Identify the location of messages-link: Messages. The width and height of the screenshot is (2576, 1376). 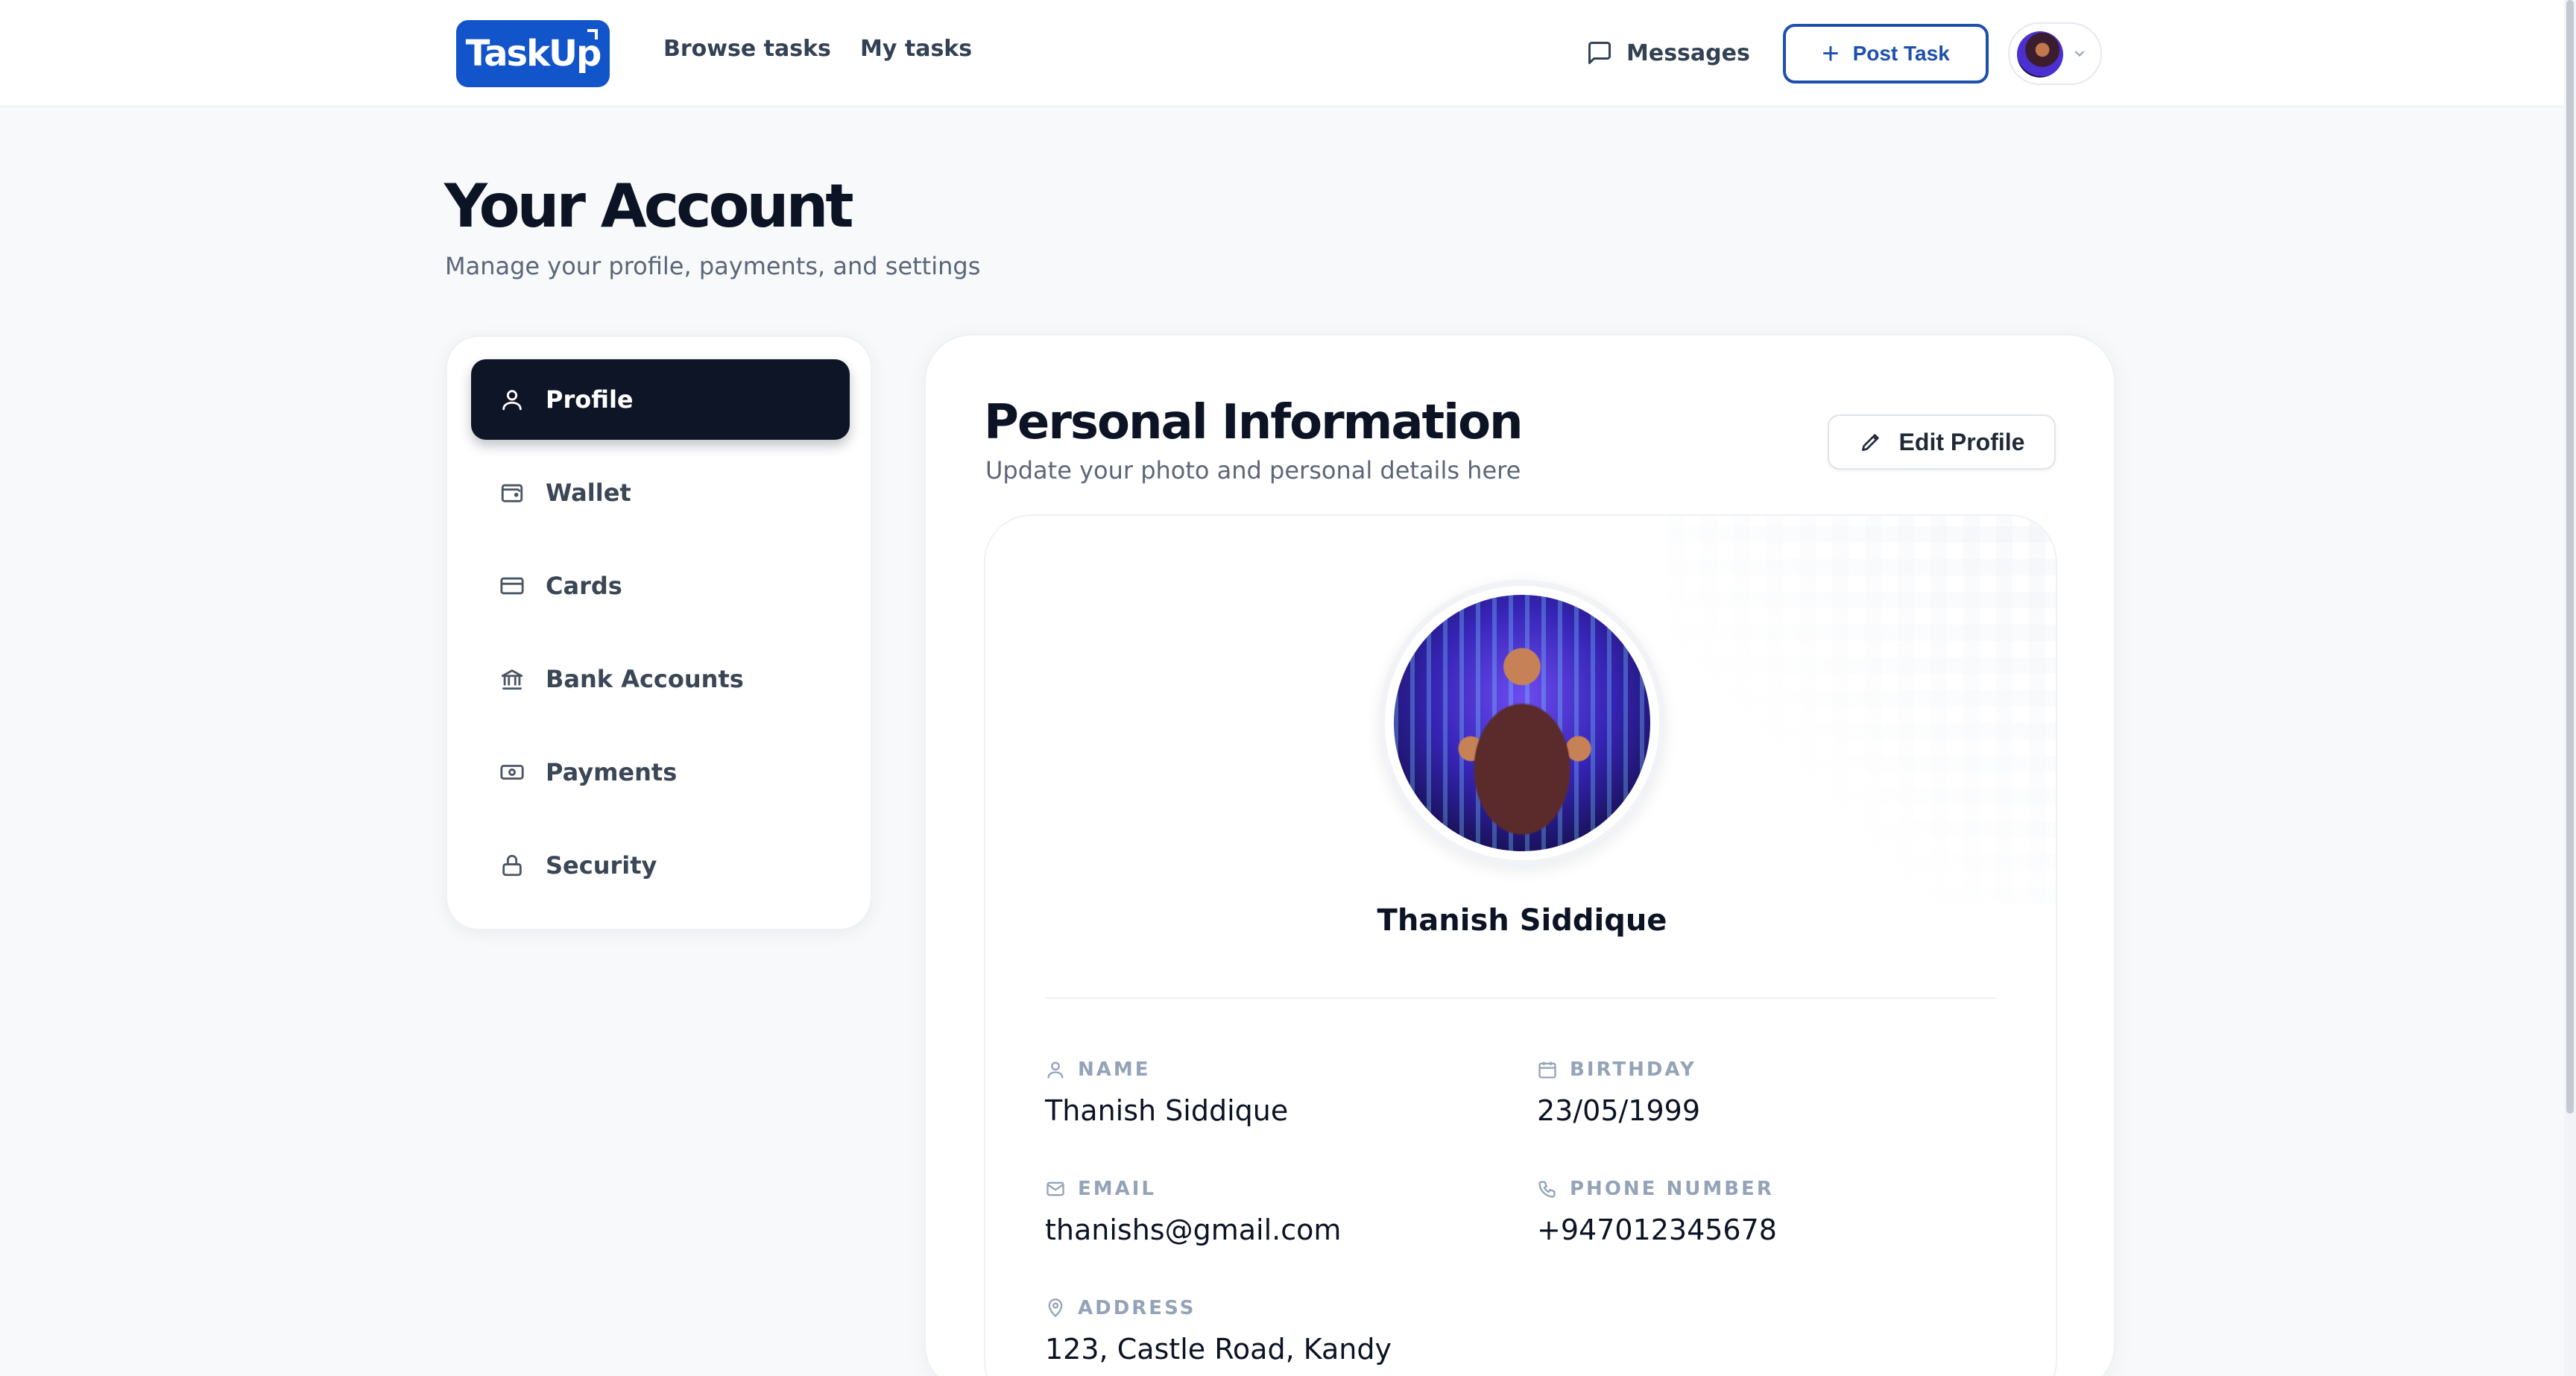
(1668, 53).